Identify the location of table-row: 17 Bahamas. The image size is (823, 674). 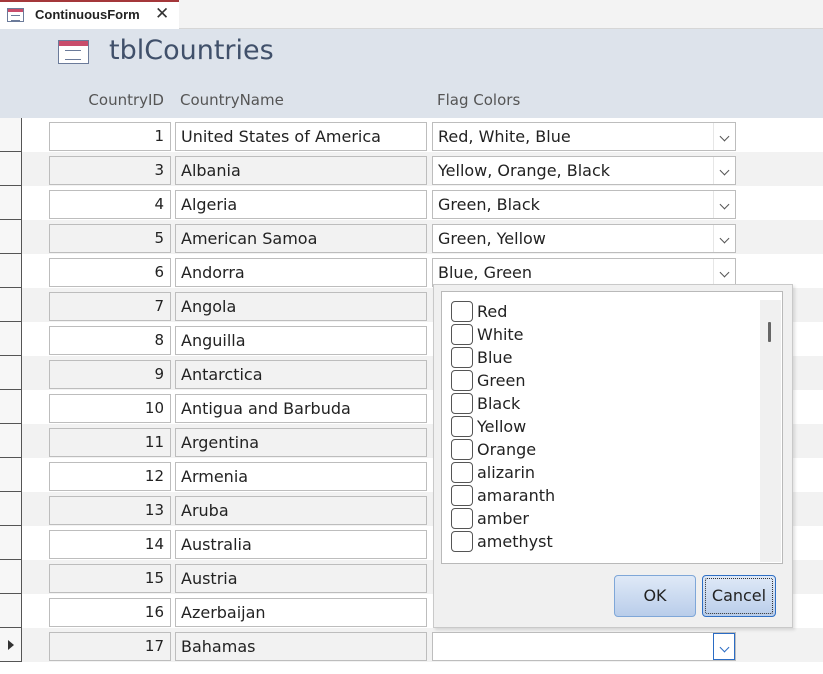
(411, 645).